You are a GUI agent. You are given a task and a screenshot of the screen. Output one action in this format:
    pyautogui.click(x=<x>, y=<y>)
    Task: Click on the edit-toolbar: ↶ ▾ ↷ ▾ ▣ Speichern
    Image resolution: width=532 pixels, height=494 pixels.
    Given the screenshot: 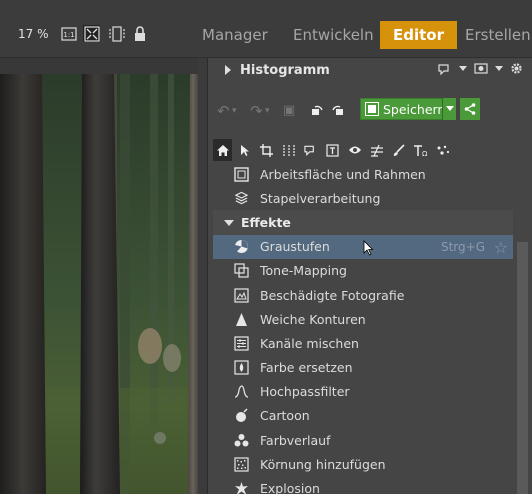 What is the action you would take?
    pyautogui.click(x=370, y=110)
    